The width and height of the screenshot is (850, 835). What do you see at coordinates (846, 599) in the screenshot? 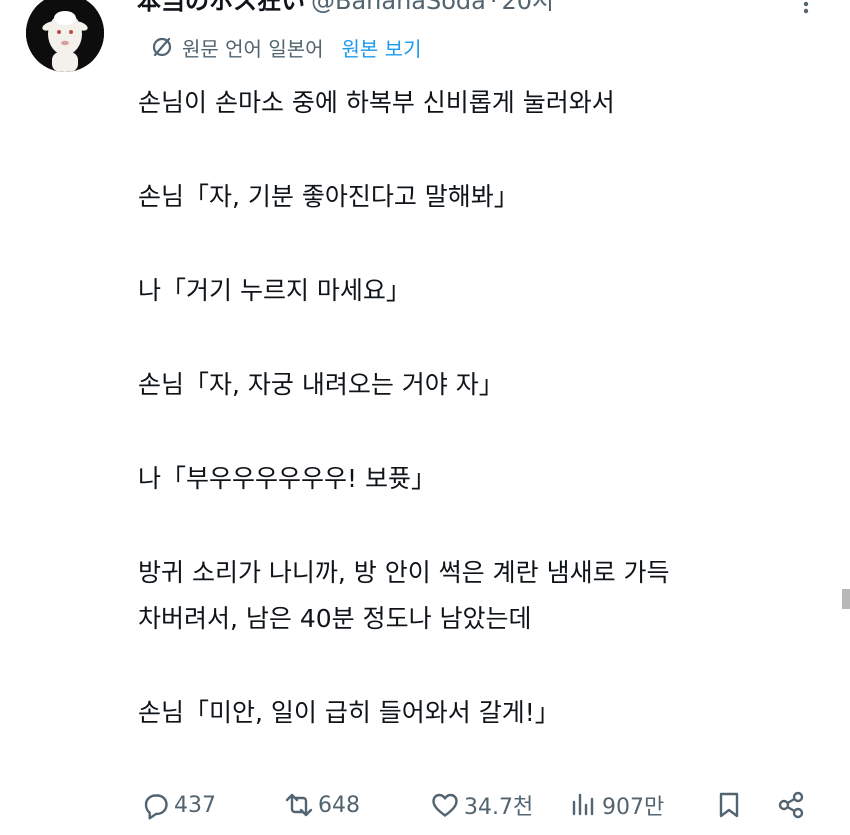
I see `scrollbar-thumb` at bounding box center [846, 599].